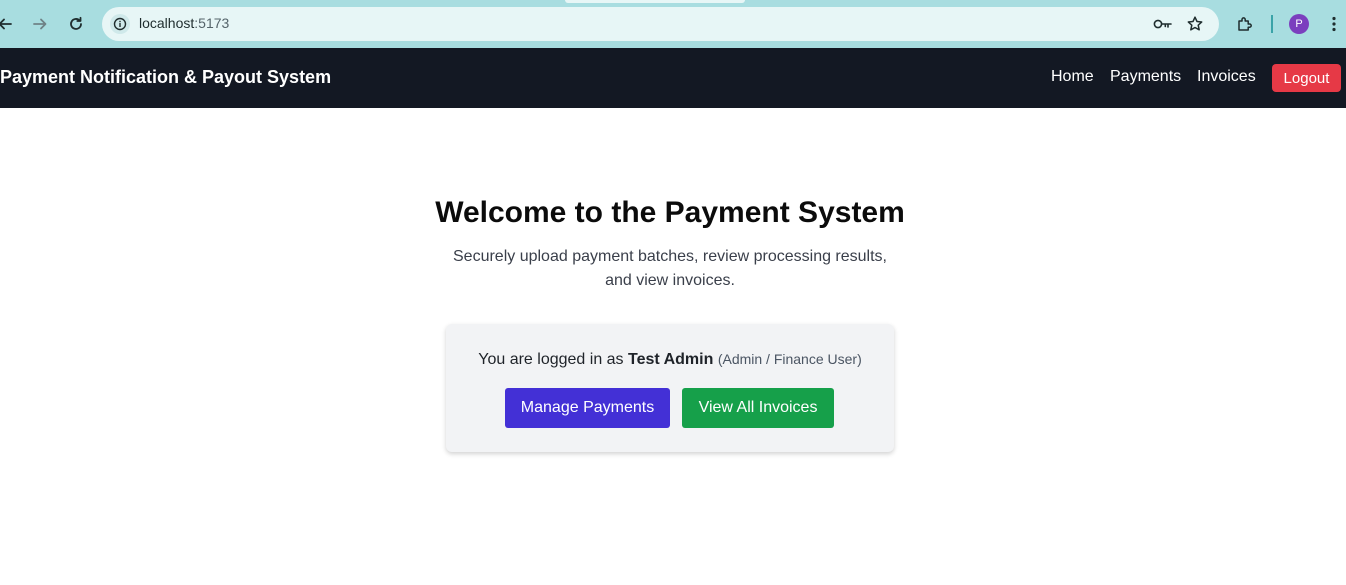  Describe the element at coordinates (165, 77) in the screenshot. I see `brand-title: Payment Notification & Payout System` at that location.